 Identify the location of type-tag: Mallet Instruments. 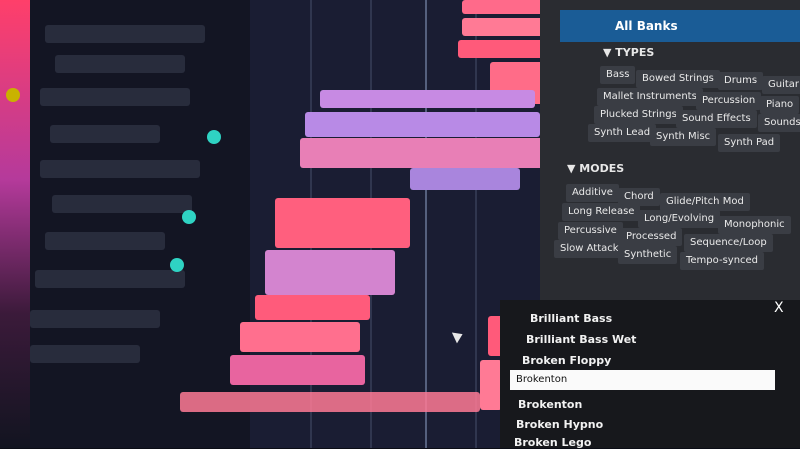
(650, 97).